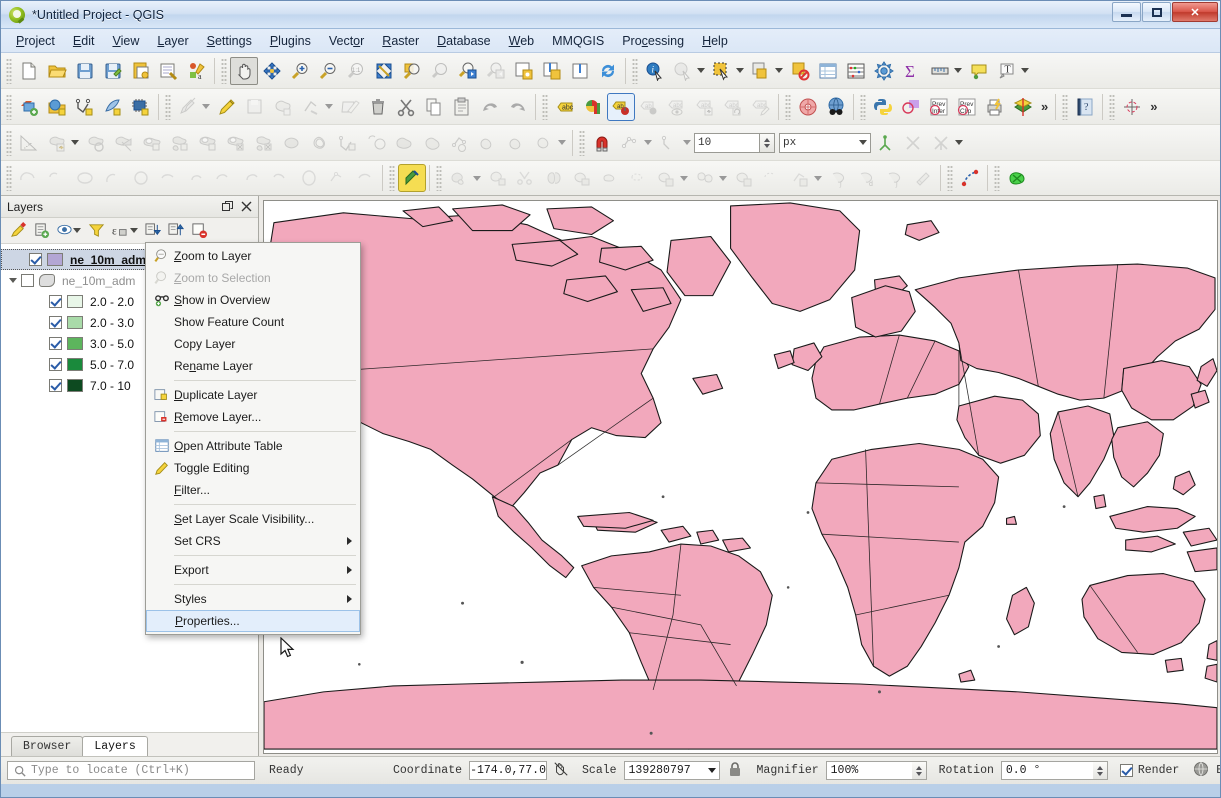 The width and height of the screenshot is (1221, 798). What do you see at coordinates (1132, 107) in the screenshot?
I see `coordinate-capture-button` at bounding box center [1132, 107].